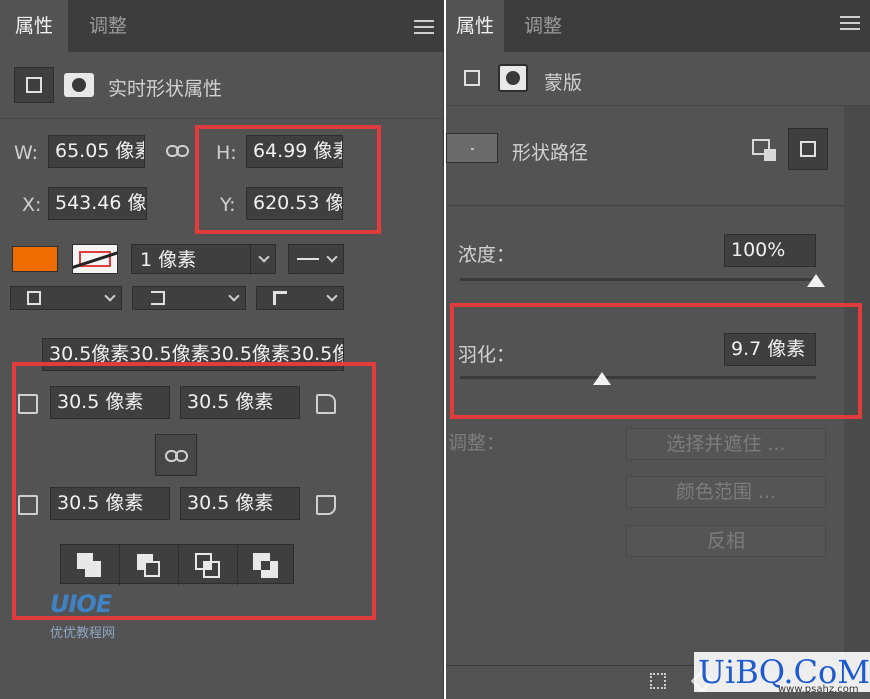  I want to click on invert-button: 反相, so click(726, 541).